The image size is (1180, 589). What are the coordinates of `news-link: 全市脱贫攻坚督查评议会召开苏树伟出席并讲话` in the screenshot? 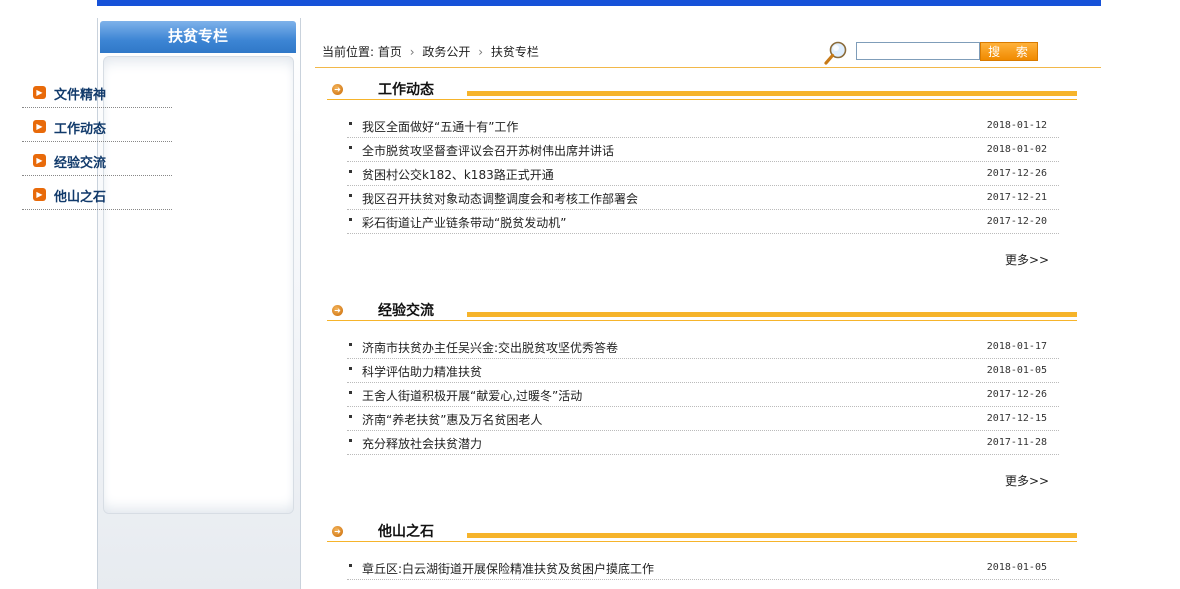 It's located at (488, 150).